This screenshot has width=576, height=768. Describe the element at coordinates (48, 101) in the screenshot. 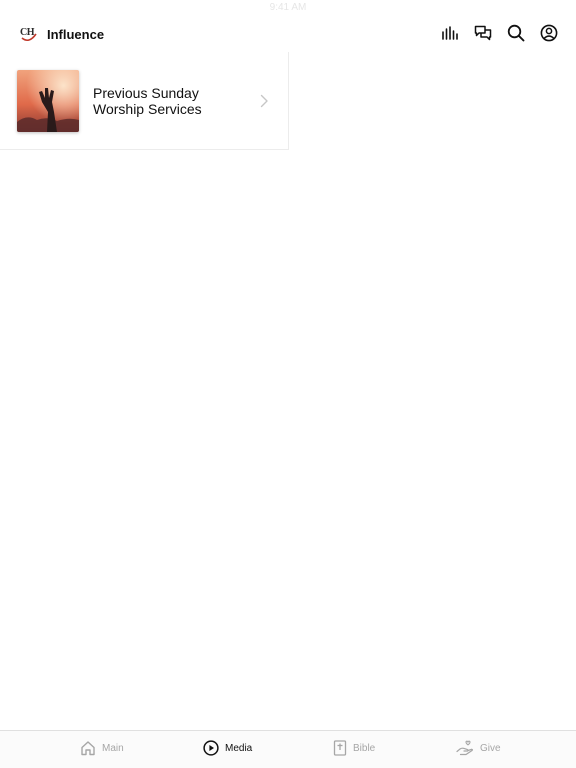

I see `worship-raised-hand-image` at that location.